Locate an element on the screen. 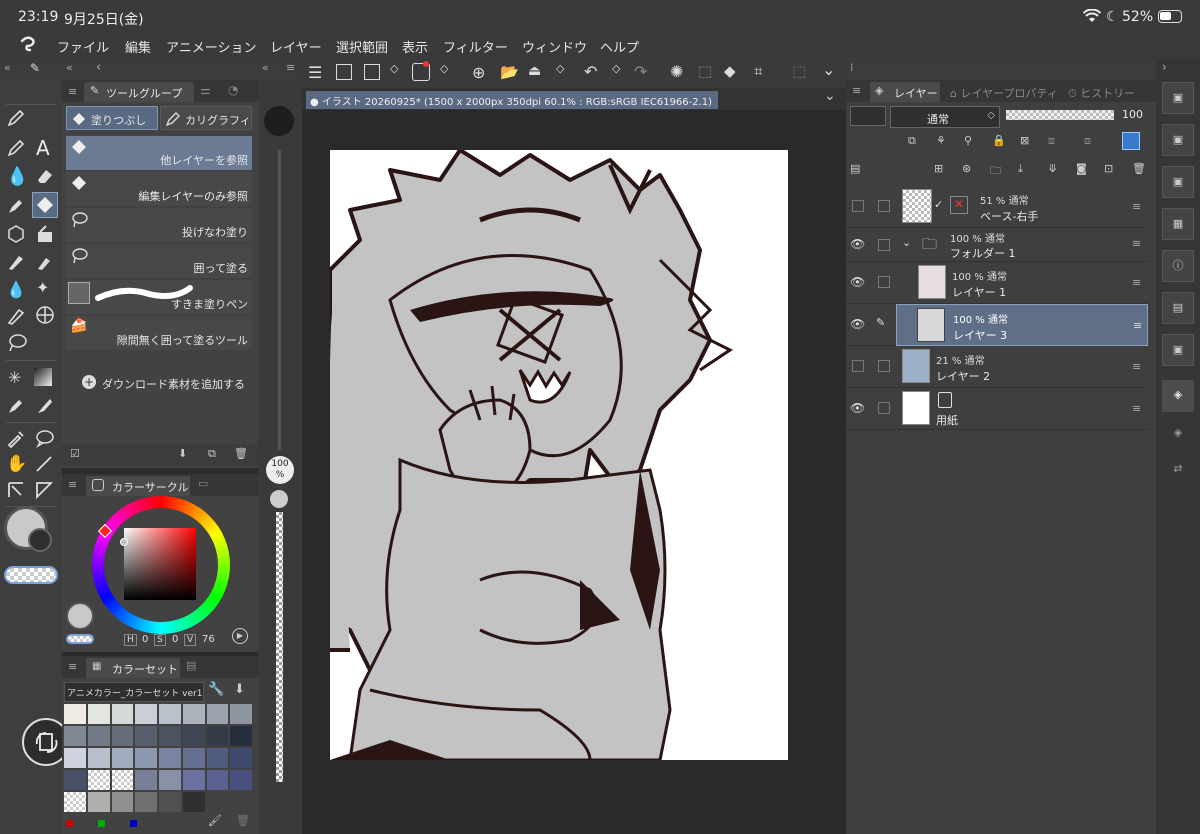 The width and height of the screenshot is (1200, 834). eye-icon: 👁 is located at coordinates (857, 408).